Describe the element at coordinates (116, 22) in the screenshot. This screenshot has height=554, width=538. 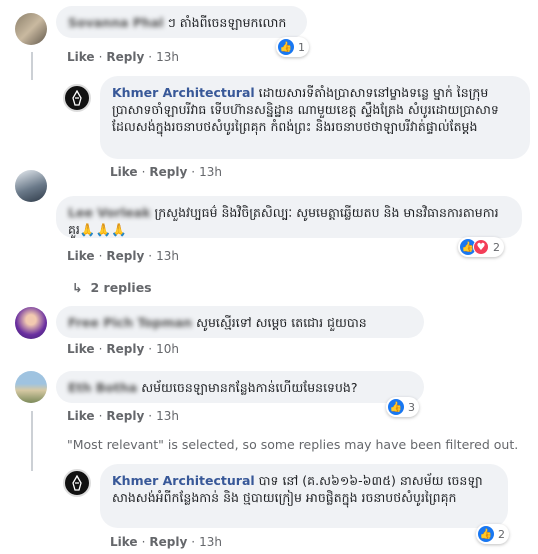
I see `comment-author: Sovanna Phal` at that location.